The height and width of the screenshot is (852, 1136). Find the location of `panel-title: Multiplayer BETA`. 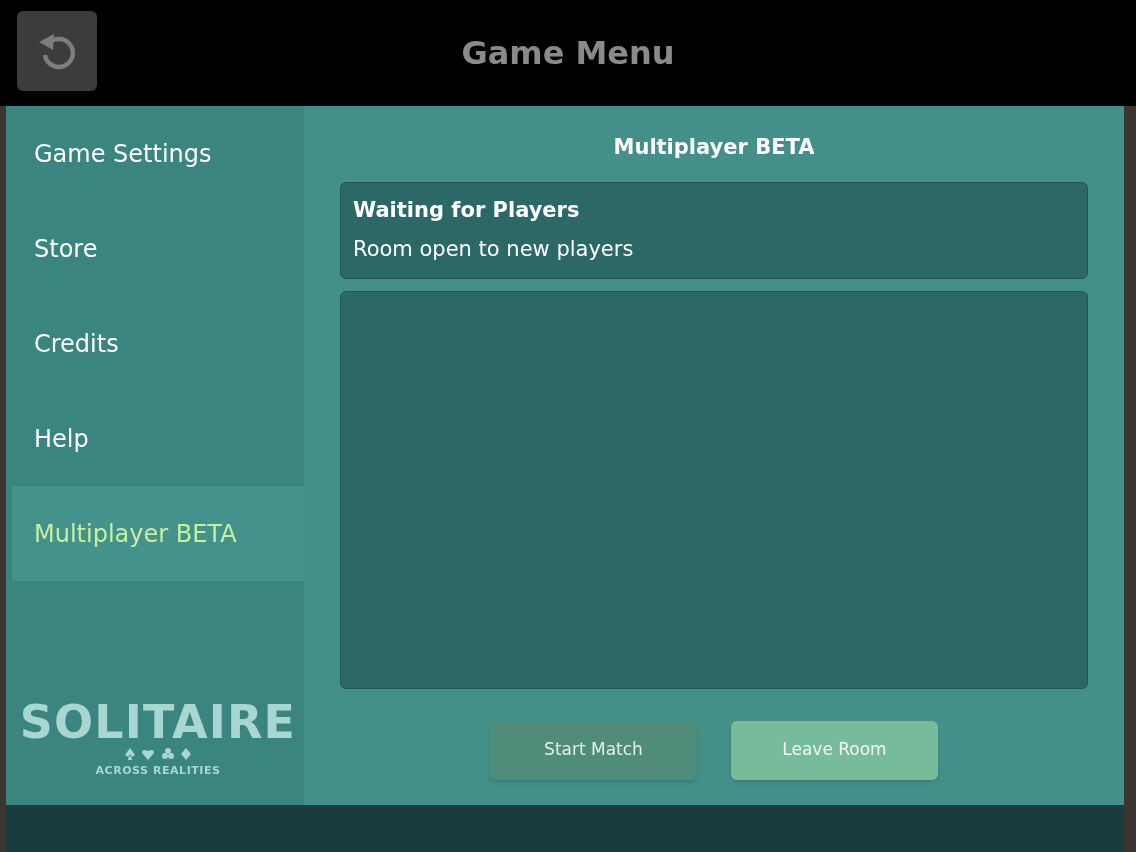

panel-title: Multiplayer BETA is located at coordinates (714, 147).